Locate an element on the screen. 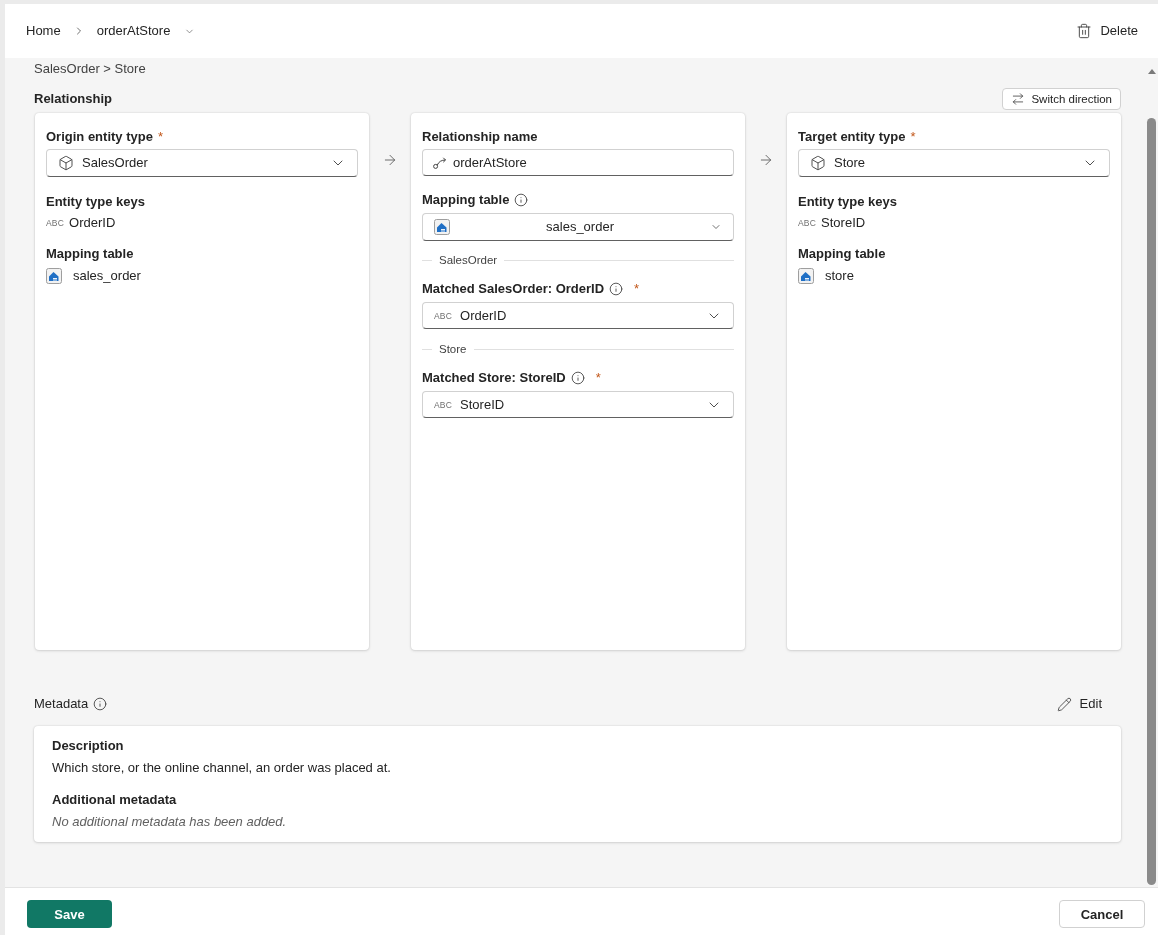 The image size is (1158, 935). metadata-label: Description is located at coordinates (88, 746).